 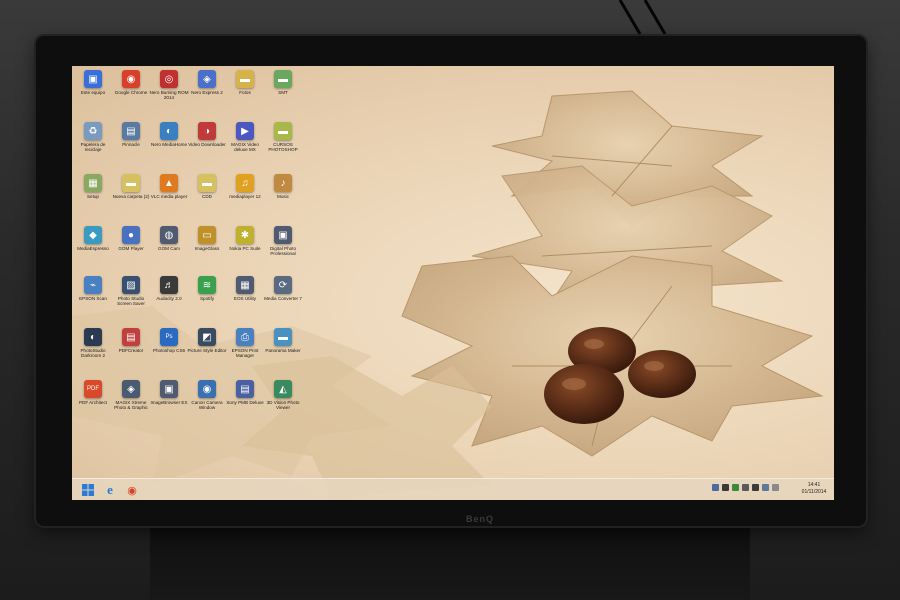 What do you see at coordinates (245, 343) in the screenshot?
I see `desktop-icon: ⎙ EPSON Print Manager` at bounding box center [245, 343].